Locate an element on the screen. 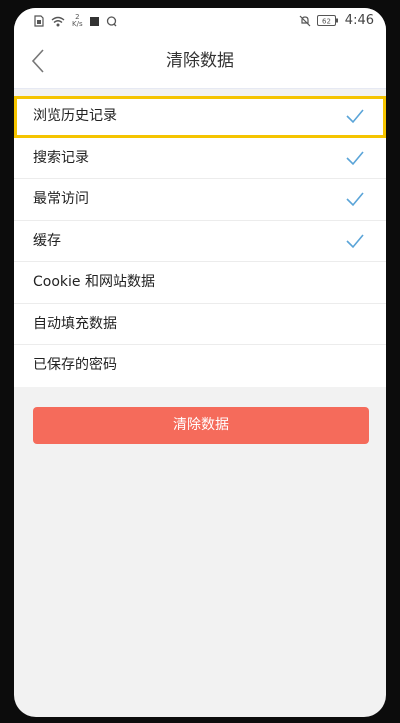  net-speed: 2 K/s is located at coordinates (77, 21).